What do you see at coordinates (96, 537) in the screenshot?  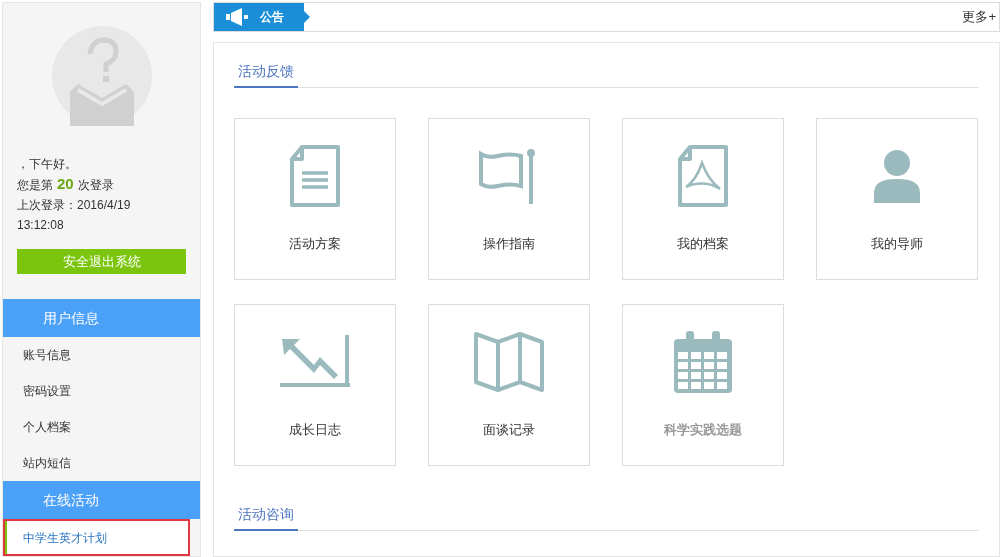 I see `menu-item: 中学生英才计划` at bounding box center [96, 537].